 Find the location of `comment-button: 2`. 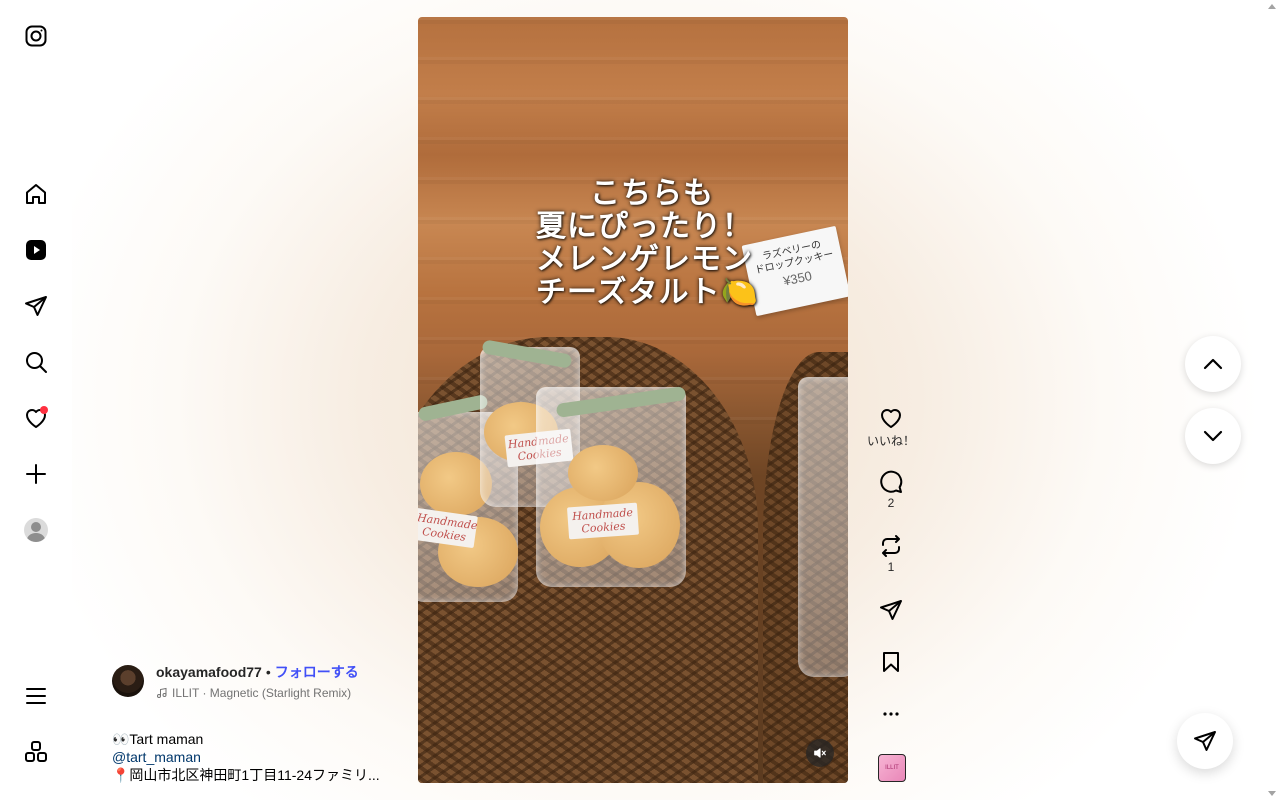

comment-button: 2 is located at coordinates (891, 490).